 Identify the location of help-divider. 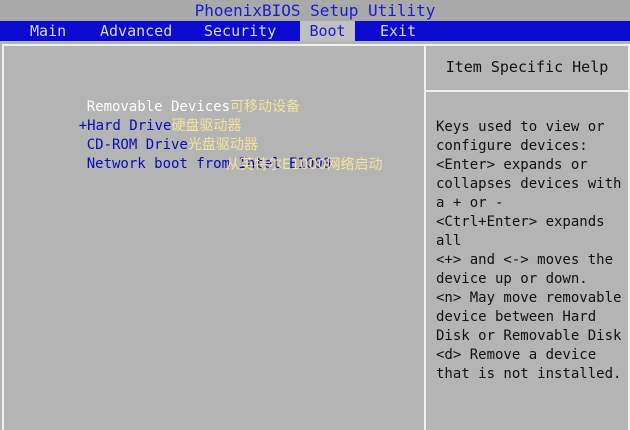
(527, 91).